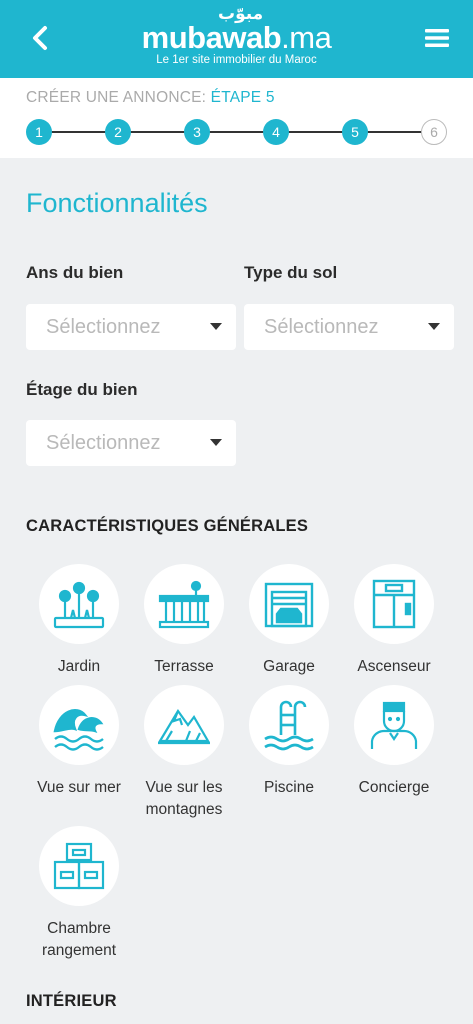 Image resolution: width=473 pixels, height=1024 pixels. I want to click on menu-button, so click(437, 38).